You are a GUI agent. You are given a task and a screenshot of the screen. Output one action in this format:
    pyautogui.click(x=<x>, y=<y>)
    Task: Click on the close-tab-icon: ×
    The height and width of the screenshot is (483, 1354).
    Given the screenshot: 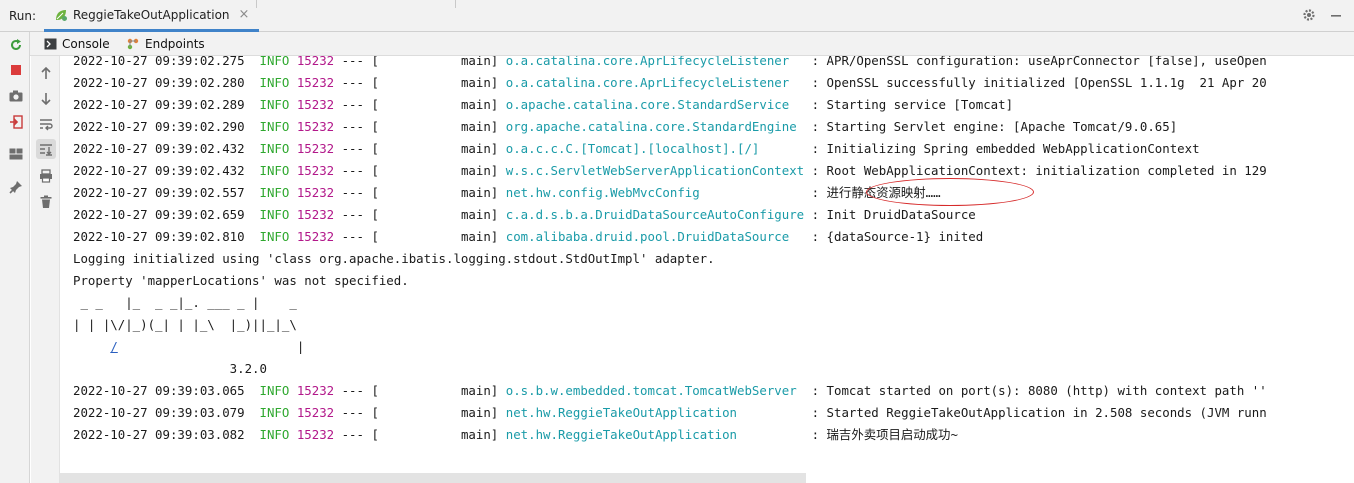 What is the action you would take?
    pyautogui.click(x=244, y=14)
    